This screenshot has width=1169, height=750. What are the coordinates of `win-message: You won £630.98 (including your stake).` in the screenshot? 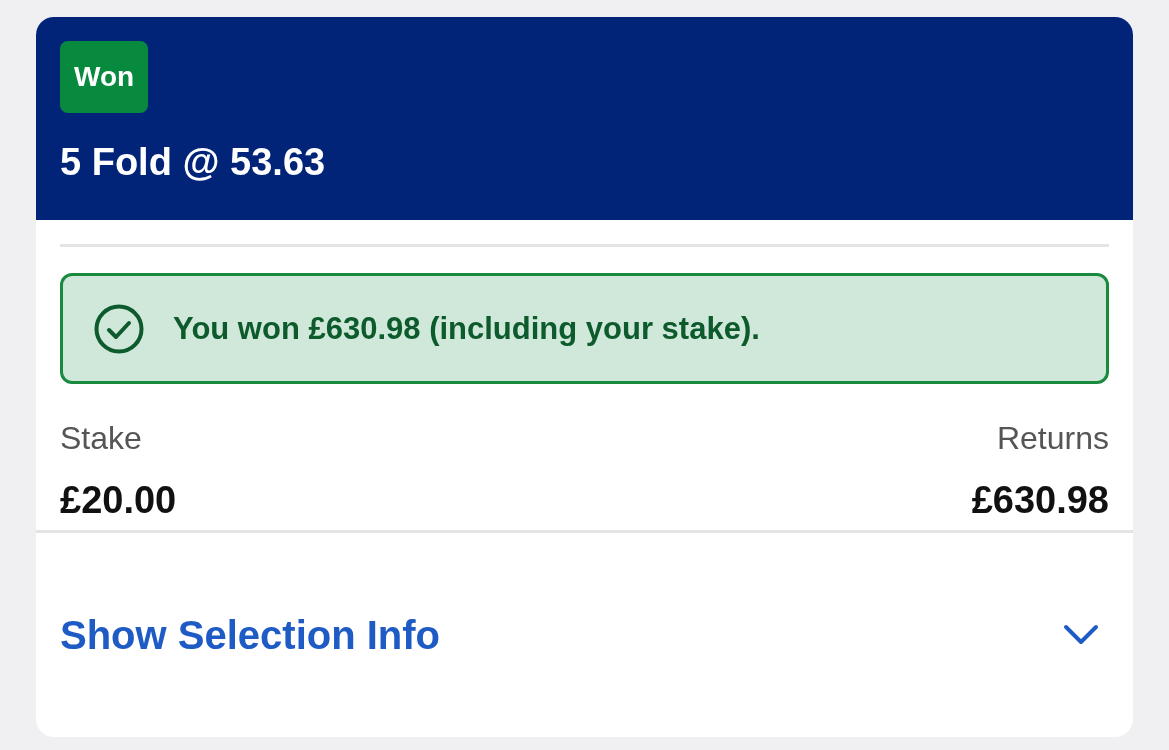 It's located at (466, 328).